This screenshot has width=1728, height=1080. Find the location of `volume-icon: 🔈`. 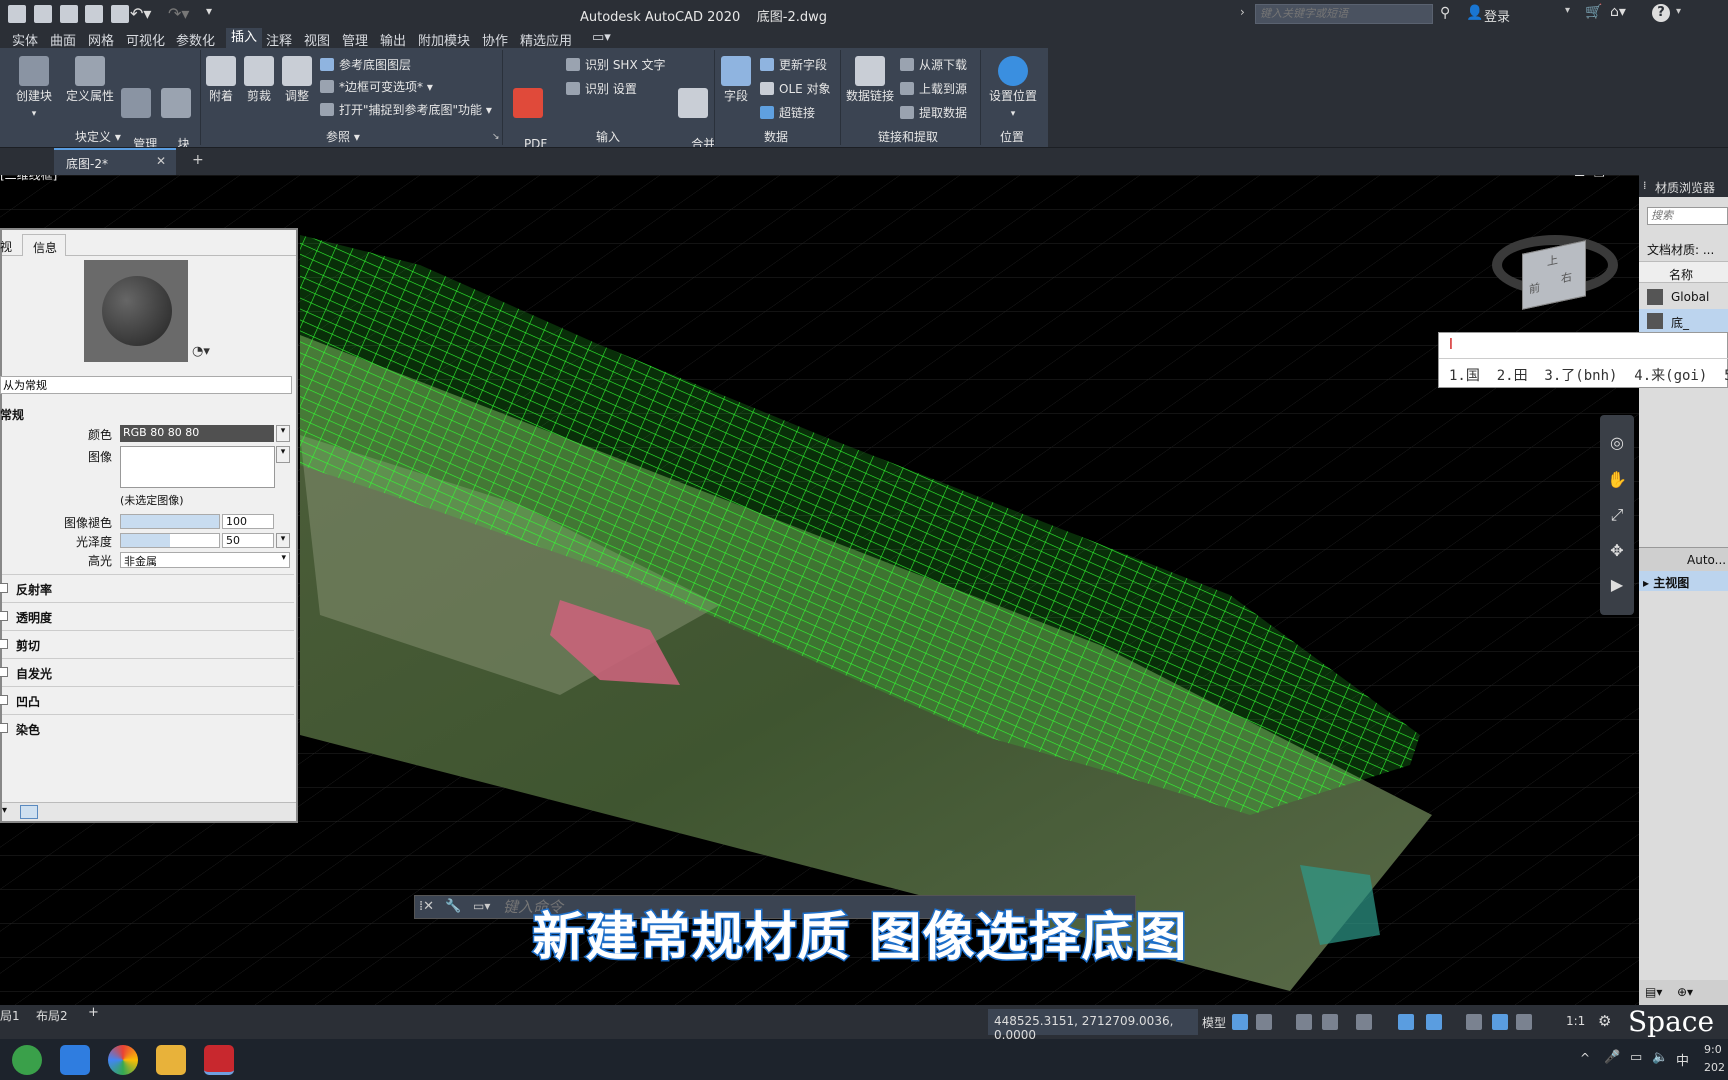

volume-icon: 🔈 is located at coordinates (1660, 1057).